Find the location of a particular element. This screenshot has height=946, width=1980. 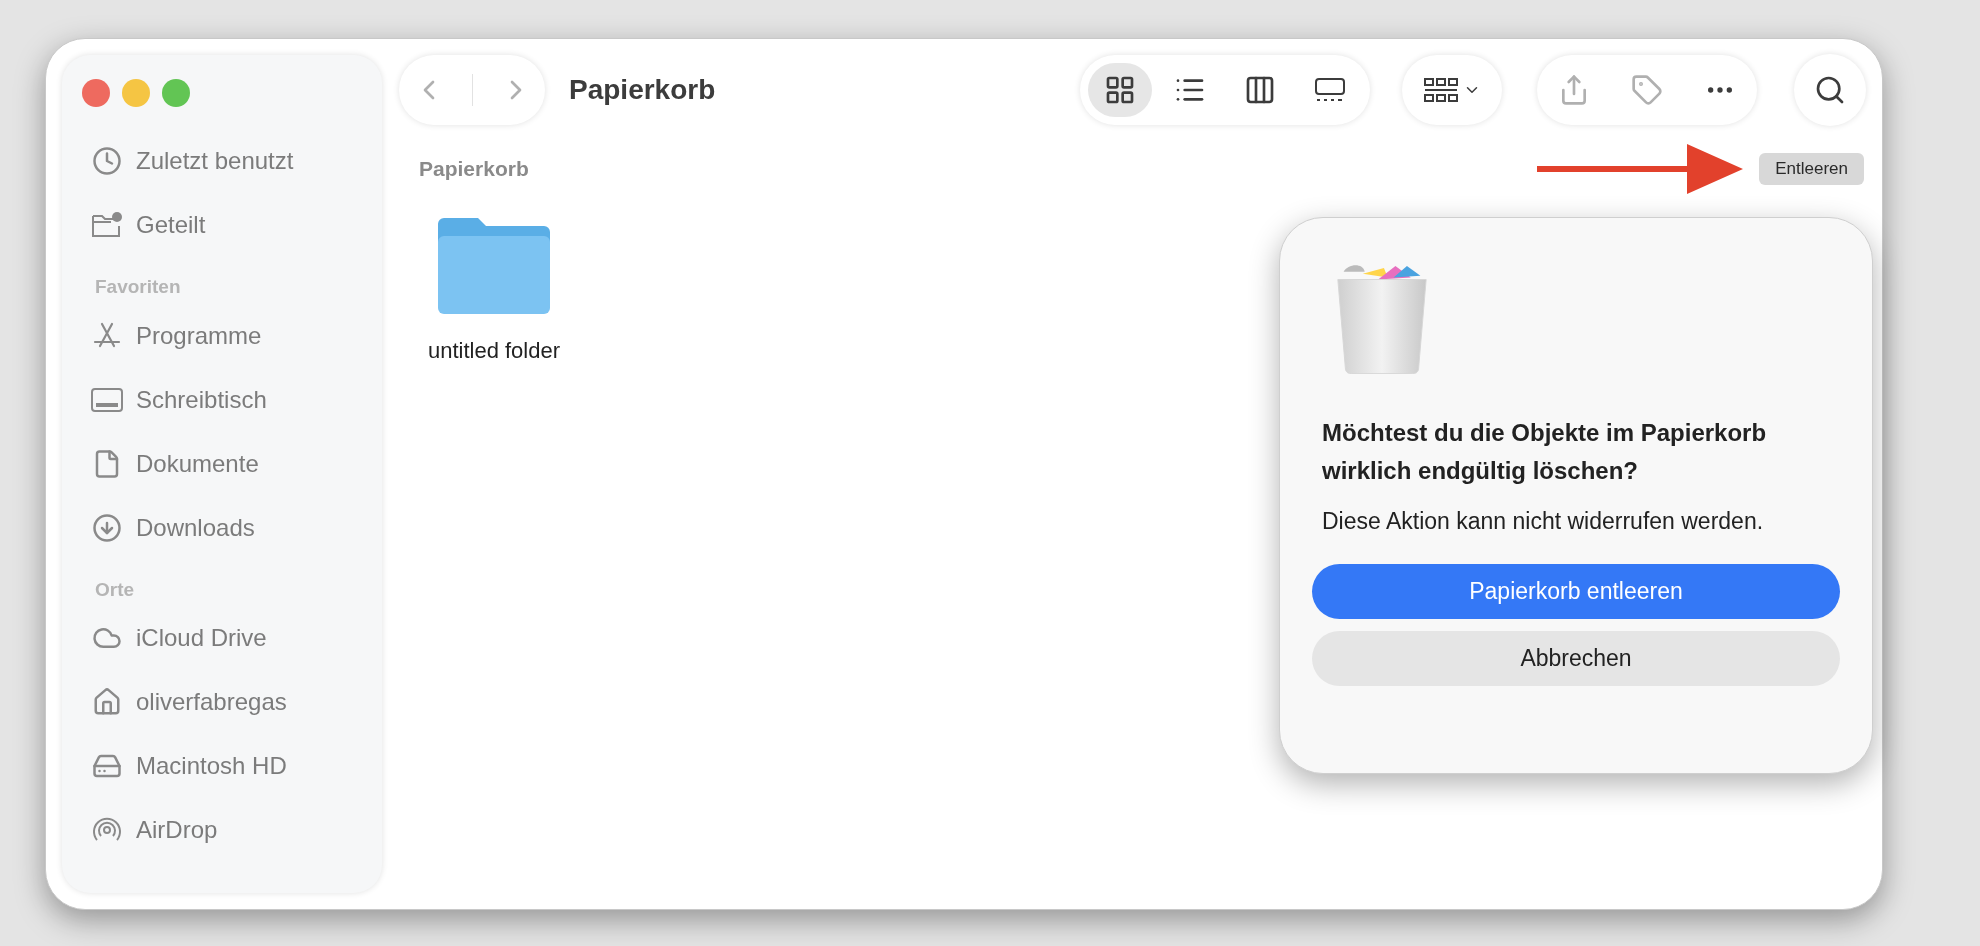

sidebar-section-title: Orte is located at coordinates (115, 589).